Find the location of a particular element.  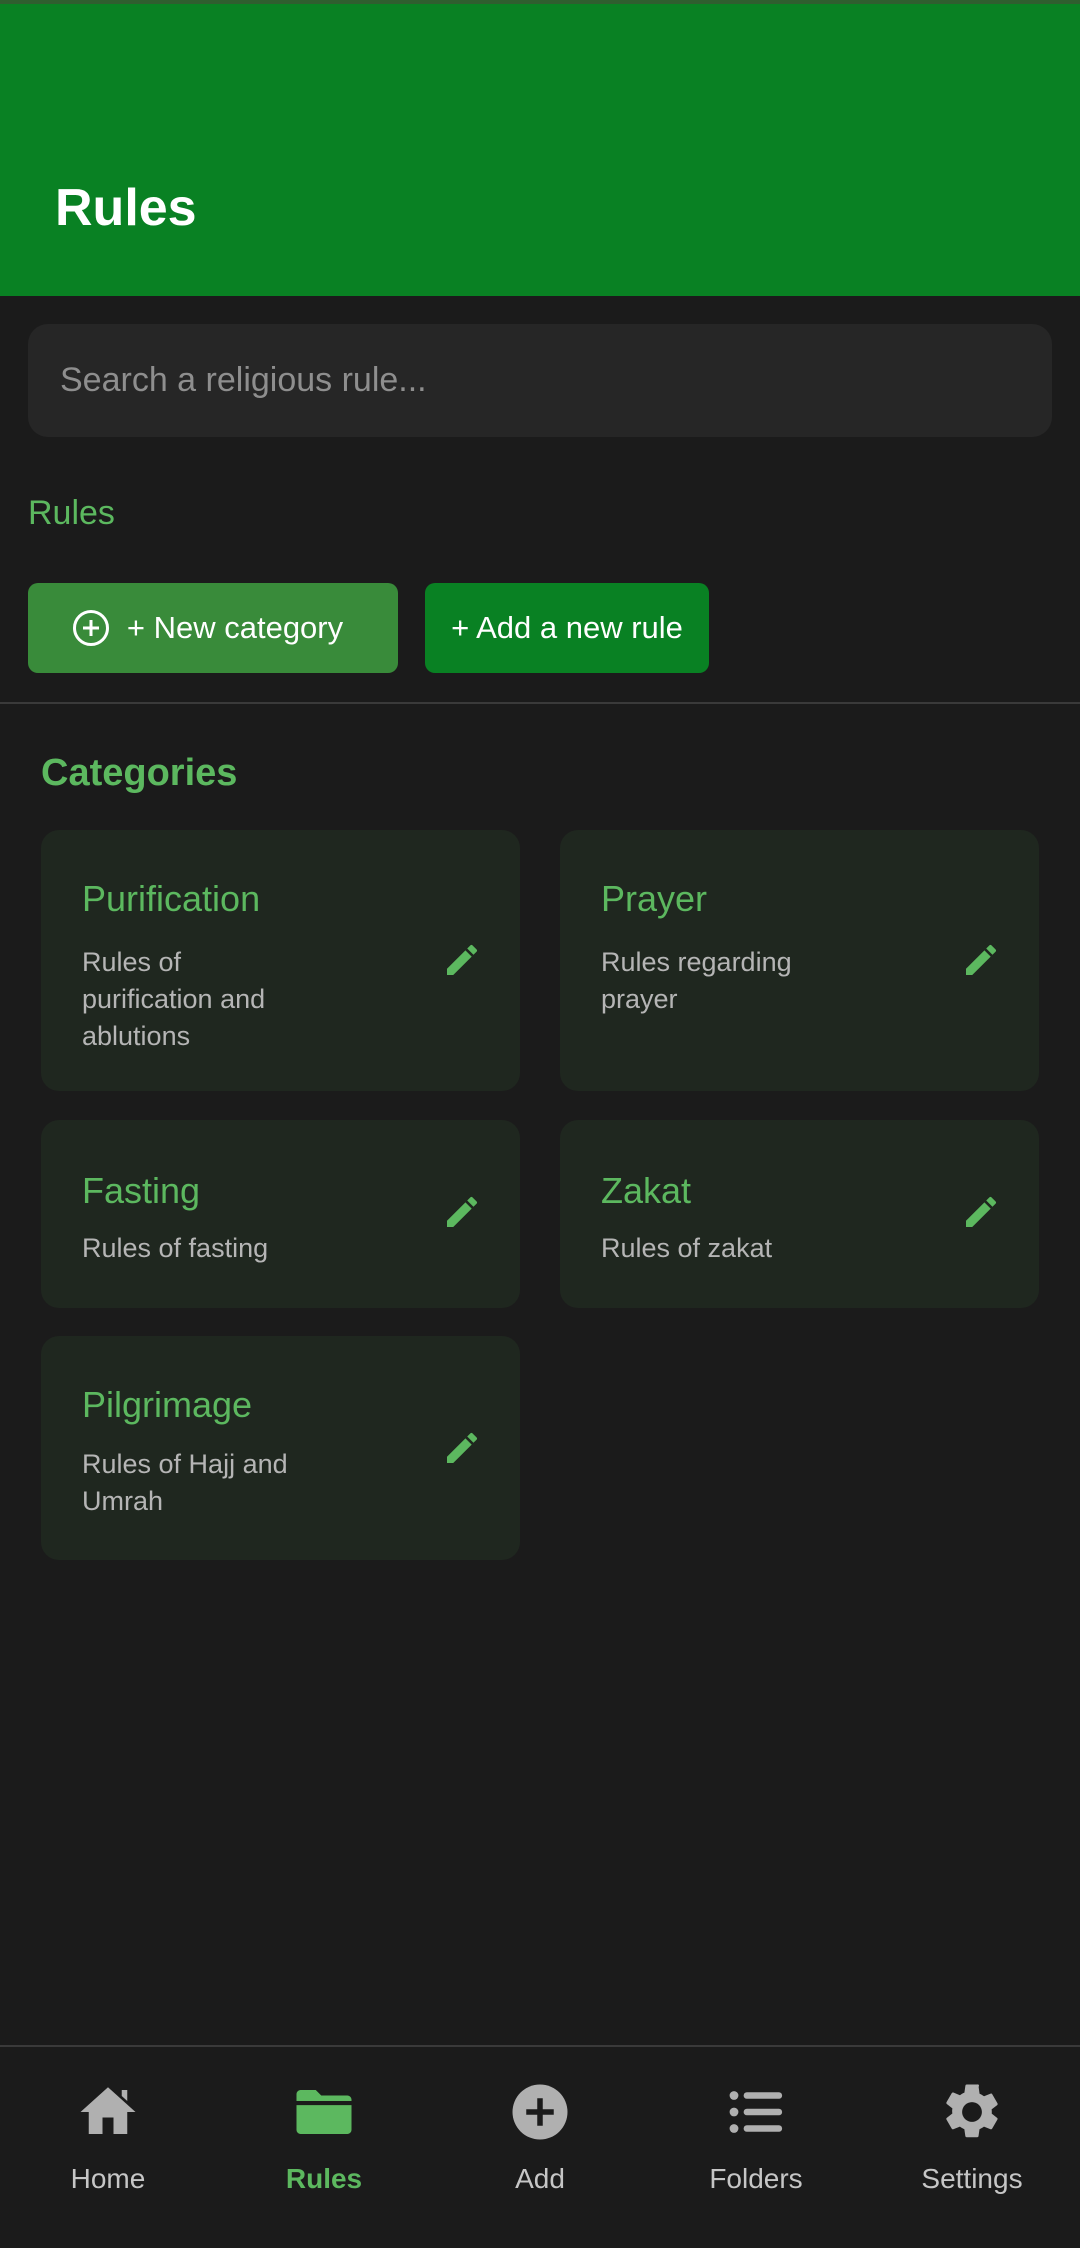

category-title: Pilgrimage is located at coordinates (167, 1404).